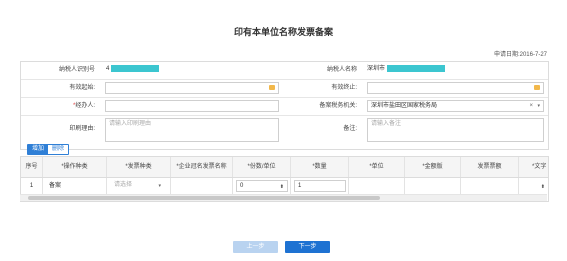  I want to click on handler-label: *经办人:, so click(58, 106).